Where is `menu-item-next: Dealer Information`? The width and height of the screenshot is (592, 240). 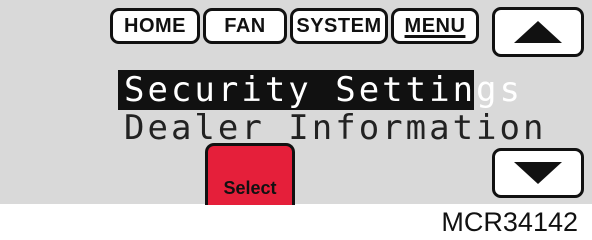
menu-item-next: Dealer Information is located at coordinates (335, 128).